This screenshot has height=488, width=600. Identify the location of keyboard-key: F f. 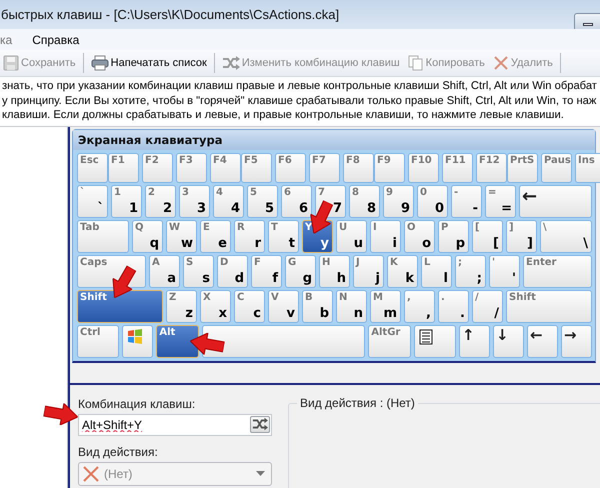
(266, 271).